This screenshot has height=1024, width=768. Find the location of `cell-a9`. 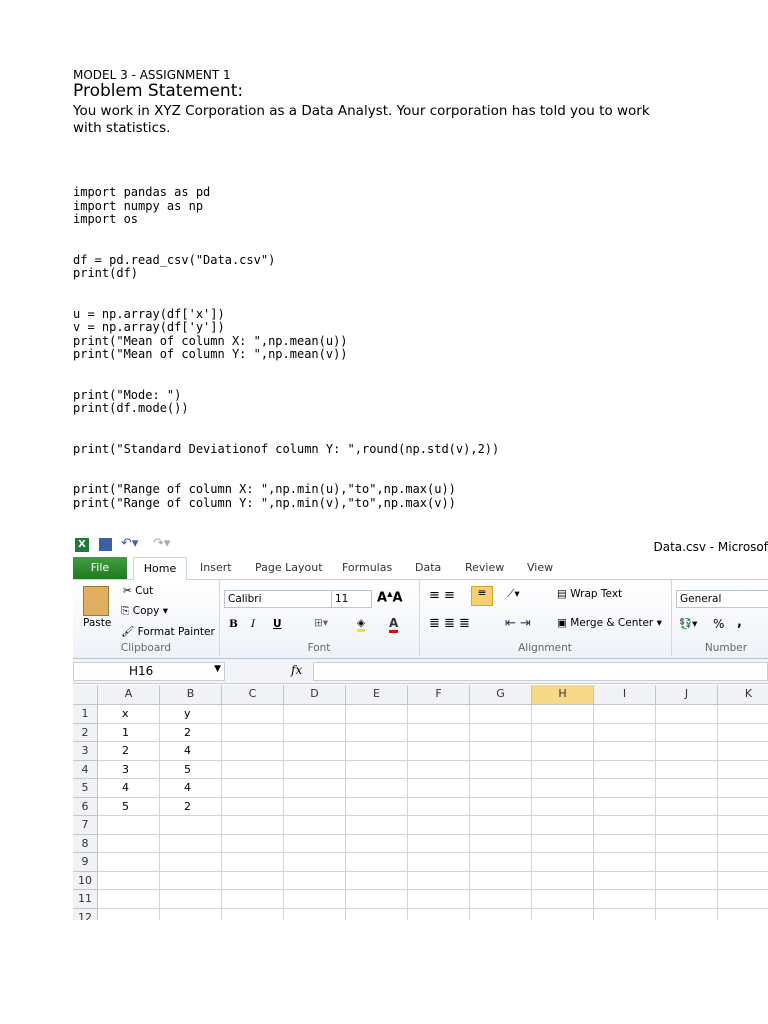

cell-a9 is located at coordinates (129, 862).